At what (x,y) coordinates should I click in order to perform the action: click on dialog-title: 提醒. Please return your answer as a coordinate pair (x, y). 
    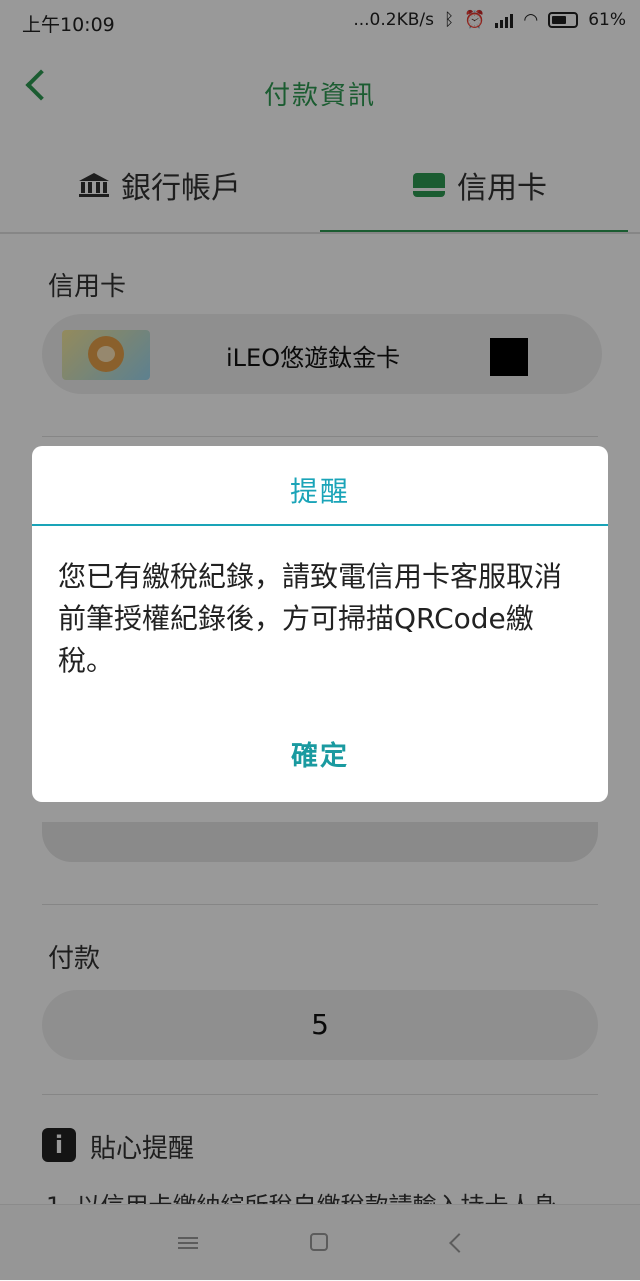
    Looking at the image, I should click on (319, 491).